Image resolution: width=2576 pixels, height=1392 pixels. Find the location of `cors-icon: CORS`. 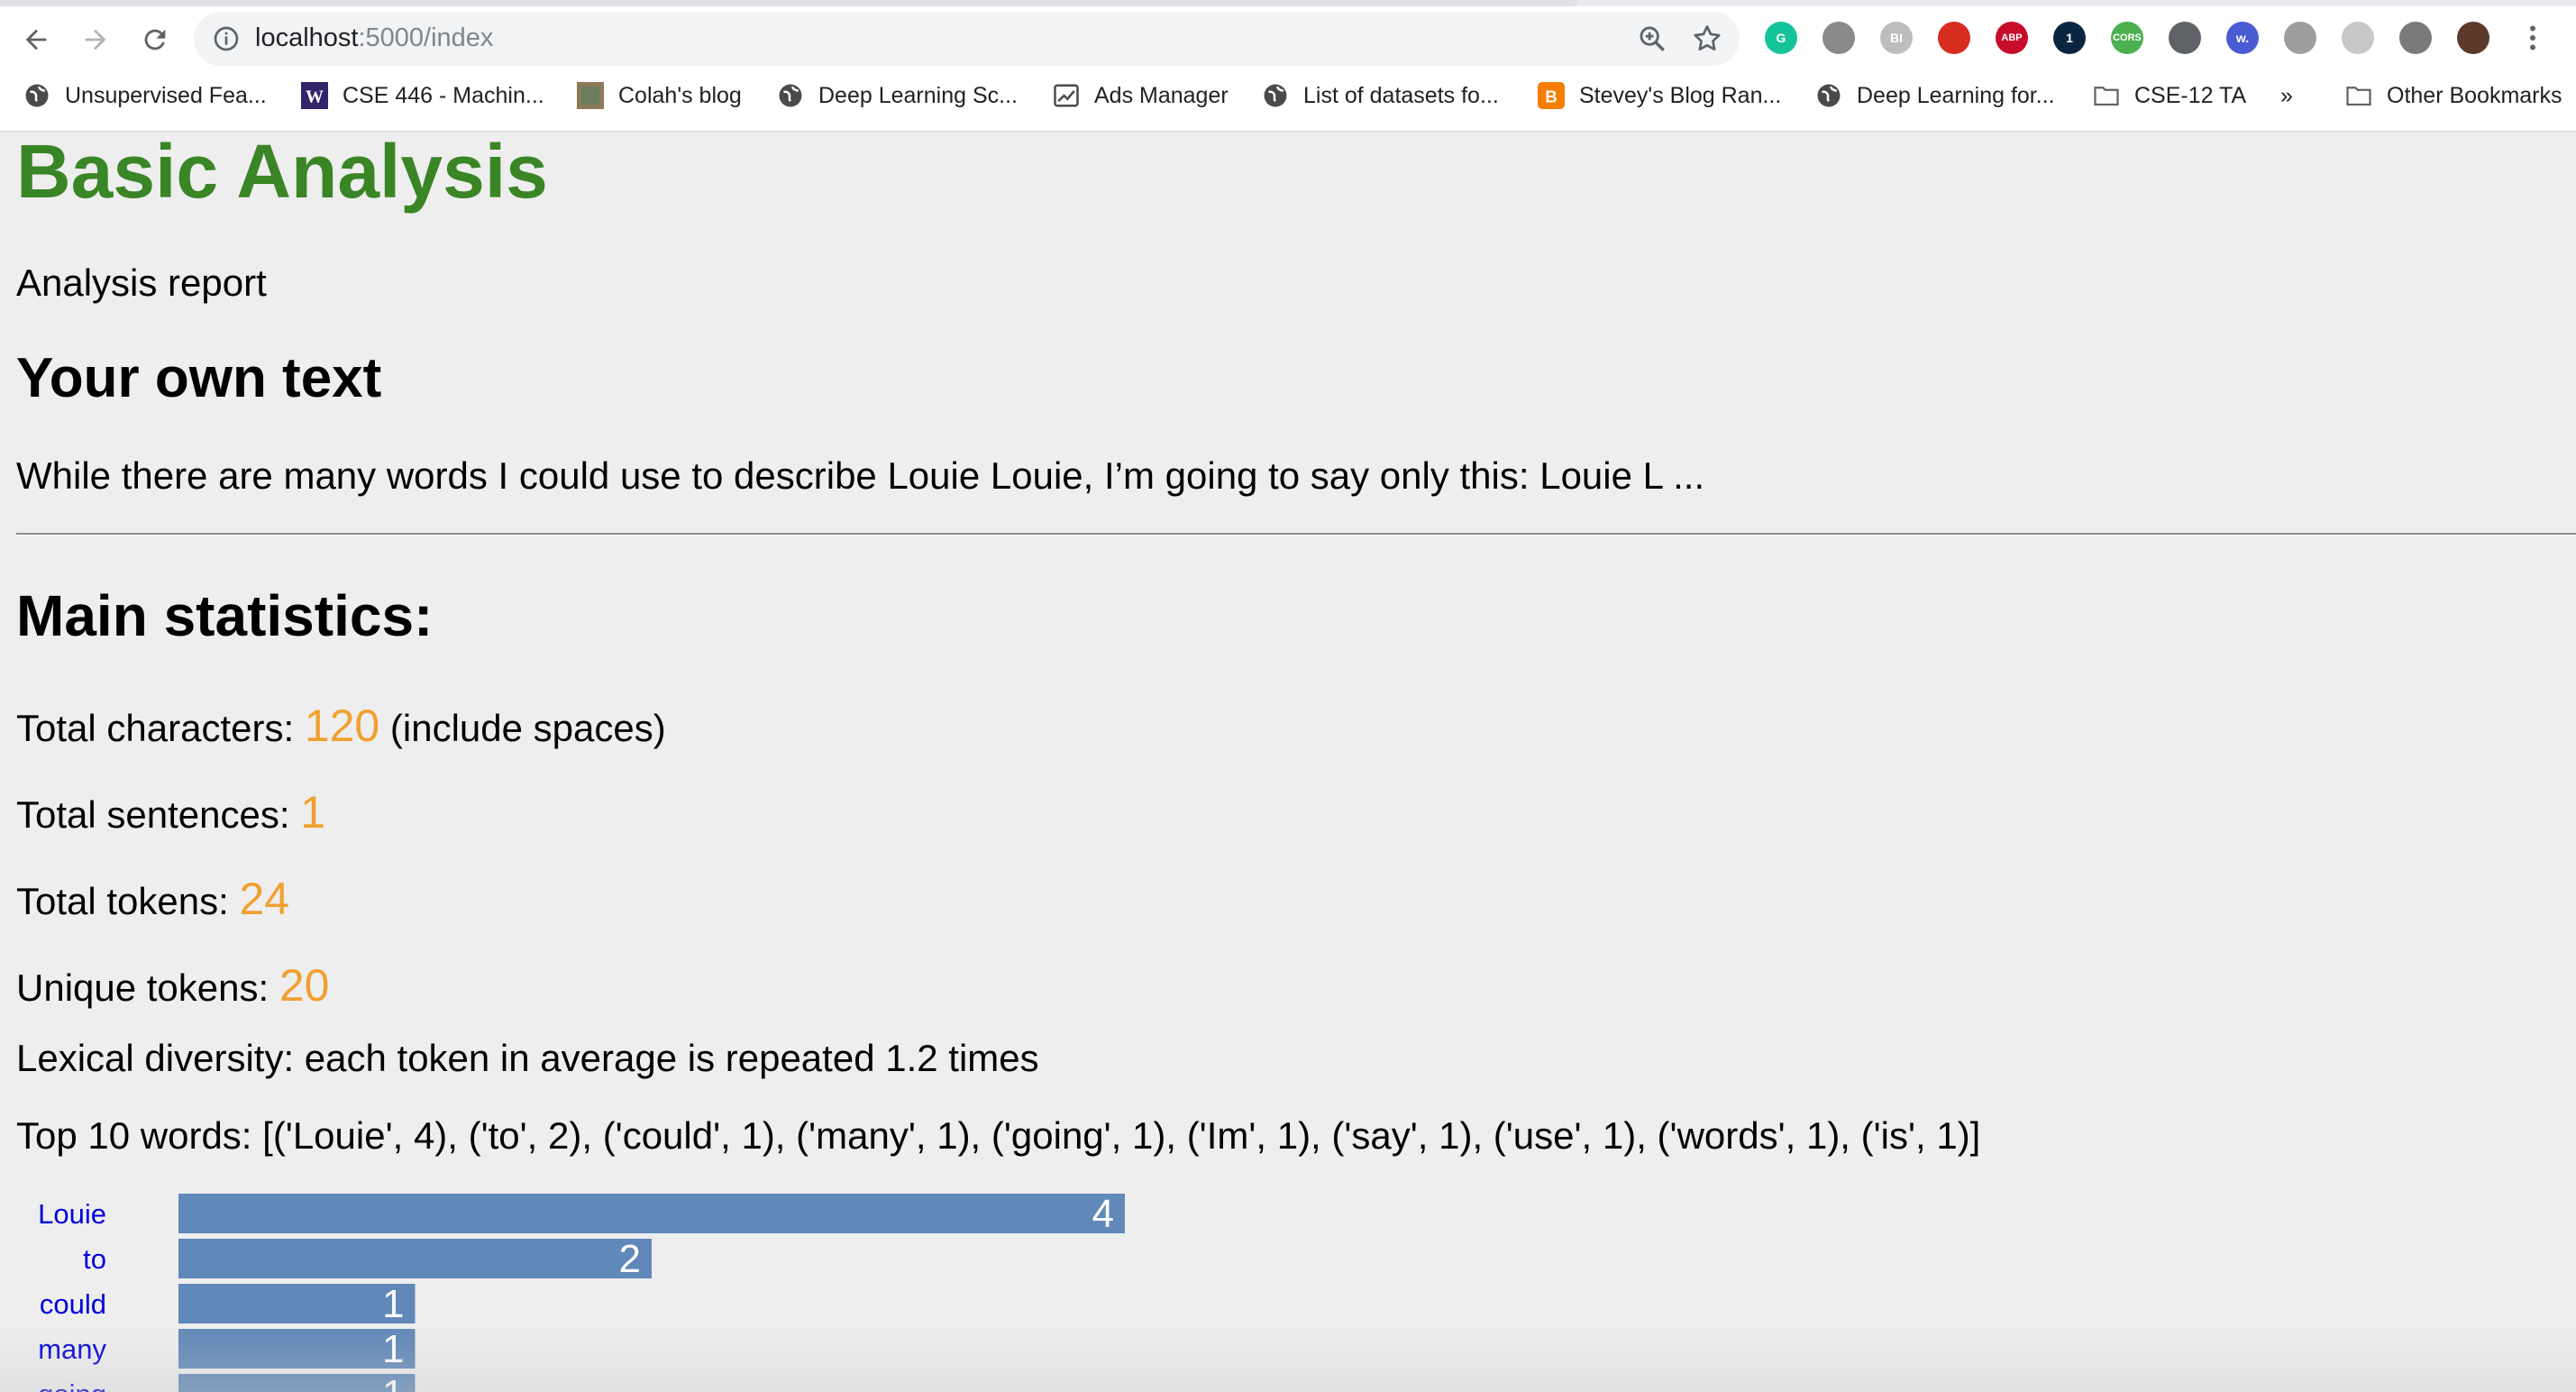

cors-icon: CORS is located at coordinates (2127, 38).